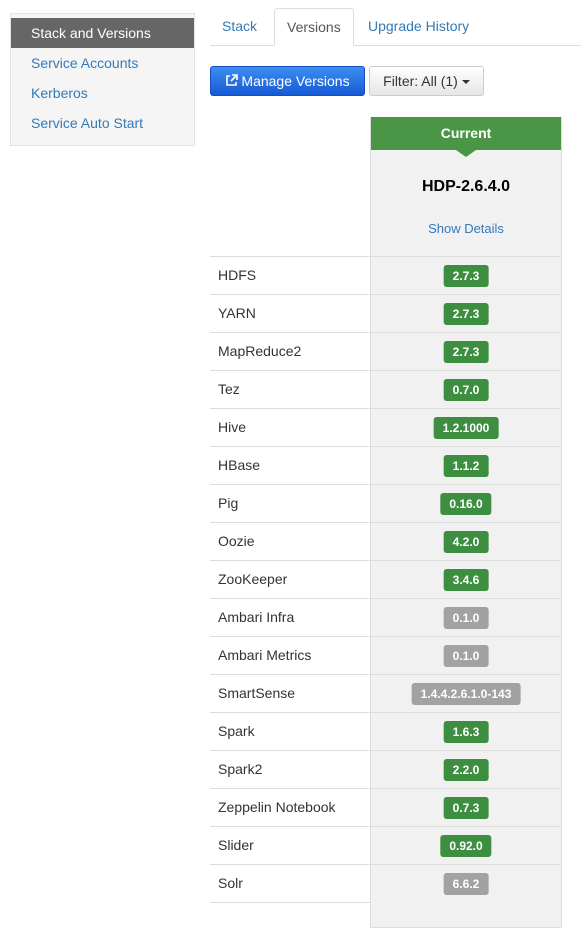 Image resolution: width=581 pixels, height=942 pixels. What do you see at coordinates (466, 428) in the screenshot?
I see `version-badge: 1.2.1000` at bounding box center [466, 428].